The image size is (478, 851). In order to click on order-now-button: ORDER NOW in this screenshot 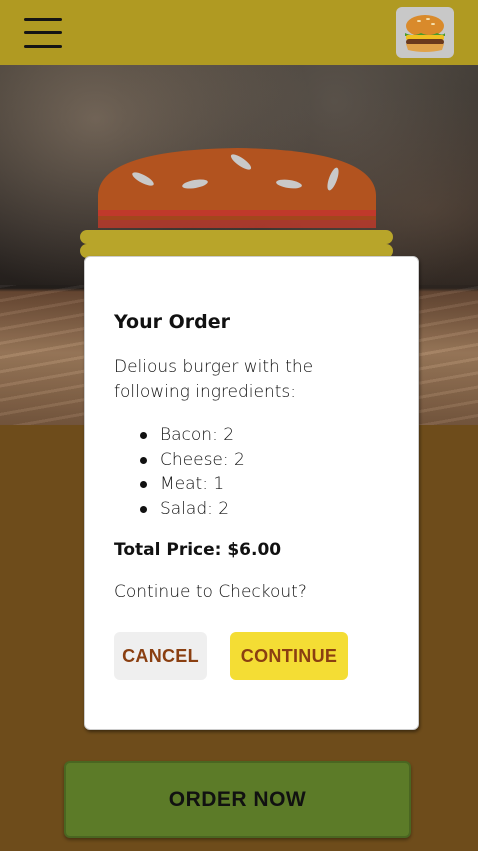, I will do `click(237, 799)`.